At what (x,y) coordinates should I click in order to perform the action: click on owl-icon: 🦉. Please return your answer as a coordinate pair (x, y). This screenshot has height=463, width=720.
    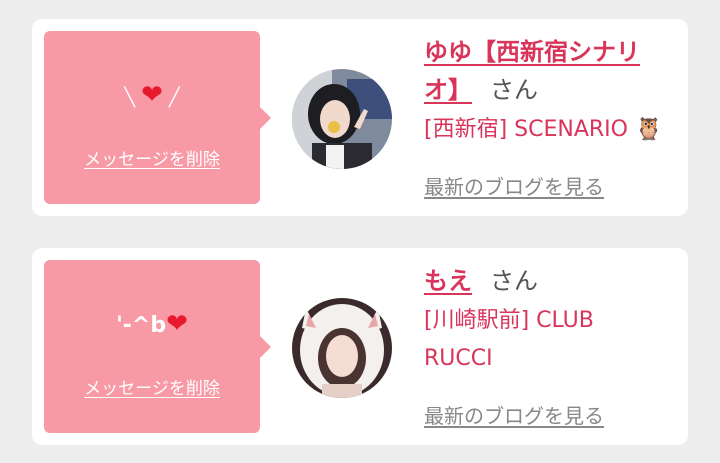
    Looking at the image, I should click on (648, 129).